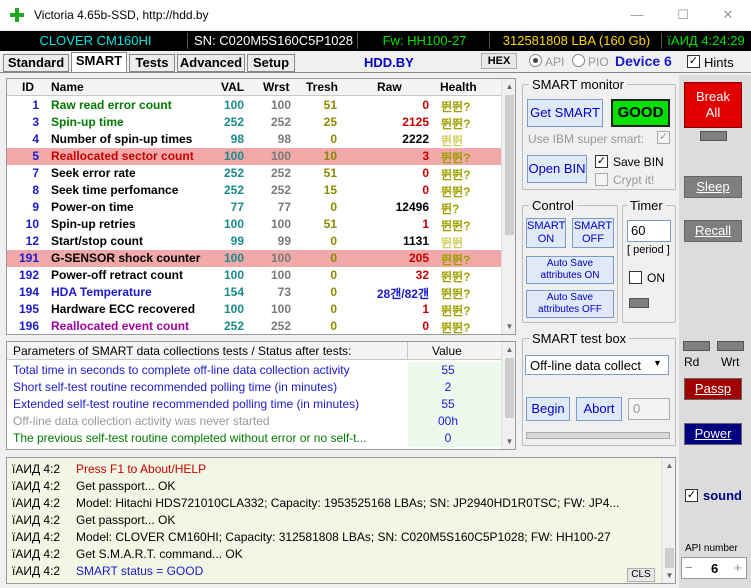 The width and height of the screenshot is (751, 588). I want to click on smart-table-scrollbar: ▲ ▼, so click(508, 206).